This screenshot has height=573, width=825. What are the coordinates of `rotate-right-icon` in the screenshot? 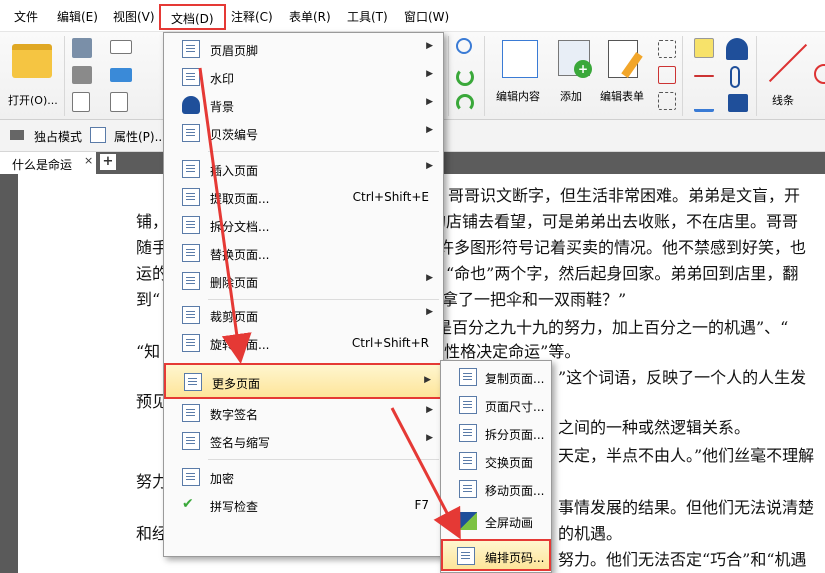 It's located at (465, 103).